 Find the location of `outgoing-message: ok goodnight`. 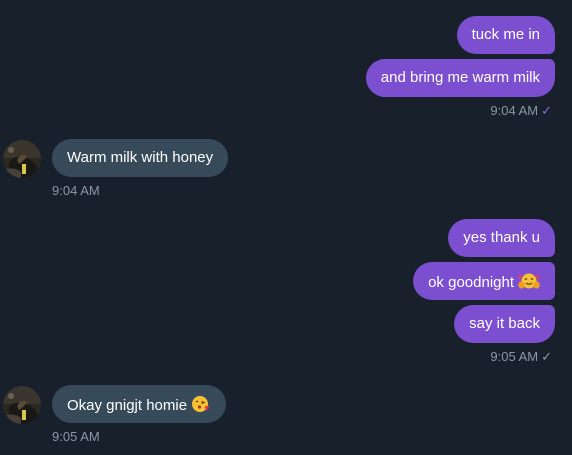

outgoing-message: ok goodnight is located at coordinates (484, 281).